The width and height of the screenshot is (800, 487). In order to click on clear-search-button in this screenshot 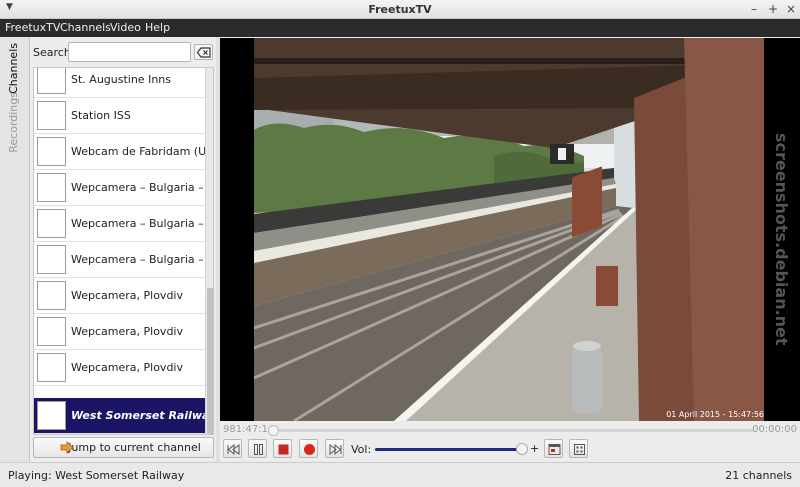, I will do `click(203, 52)`.